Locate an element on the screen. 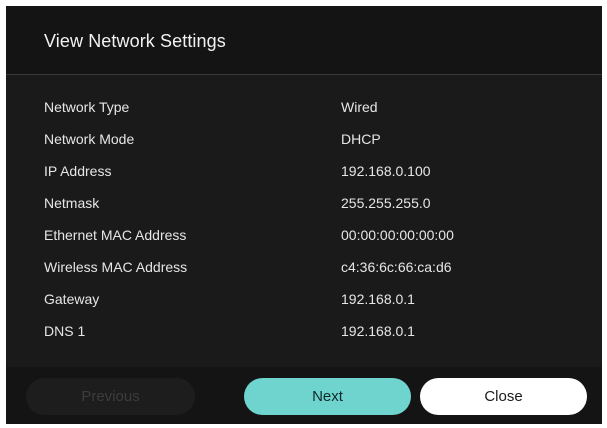  button-bar: Previous Next Close is located at coordinates (304, 395).